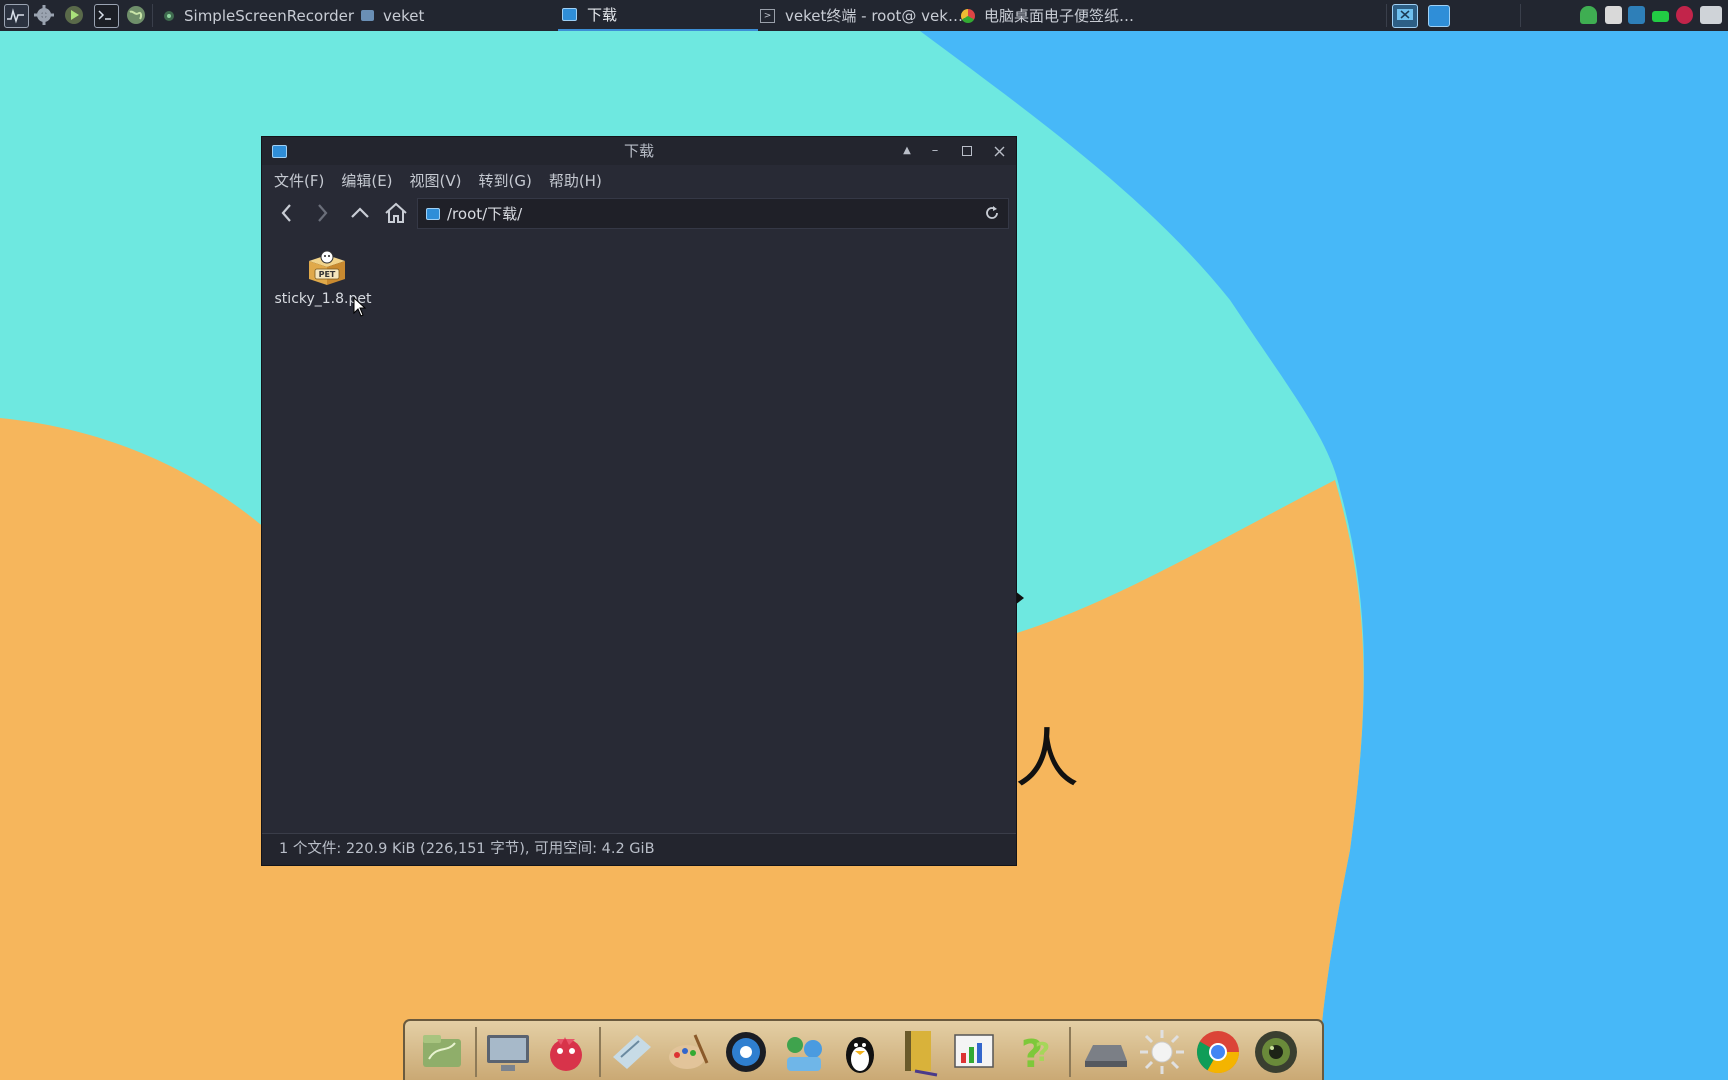  What do you see at coordinates (1405, 16) in the screenshot?
I see `monitor-icon` at bounding box center [1405, 16].